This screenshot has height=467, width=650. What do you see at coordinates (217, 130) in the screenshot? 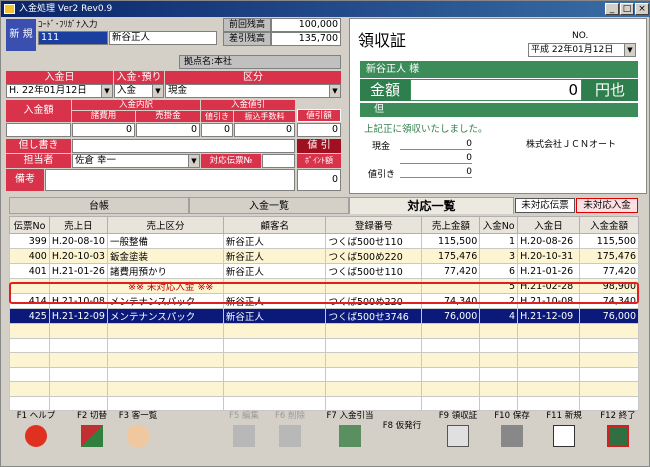
I see `nebiki-input: 0` at bounding box center [217, 130].